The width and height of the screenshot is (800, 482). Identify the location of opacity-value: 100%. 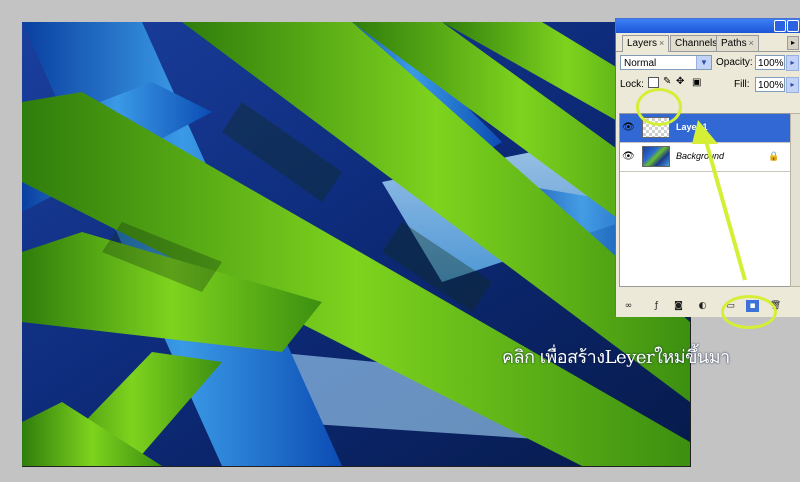
(771, 63).